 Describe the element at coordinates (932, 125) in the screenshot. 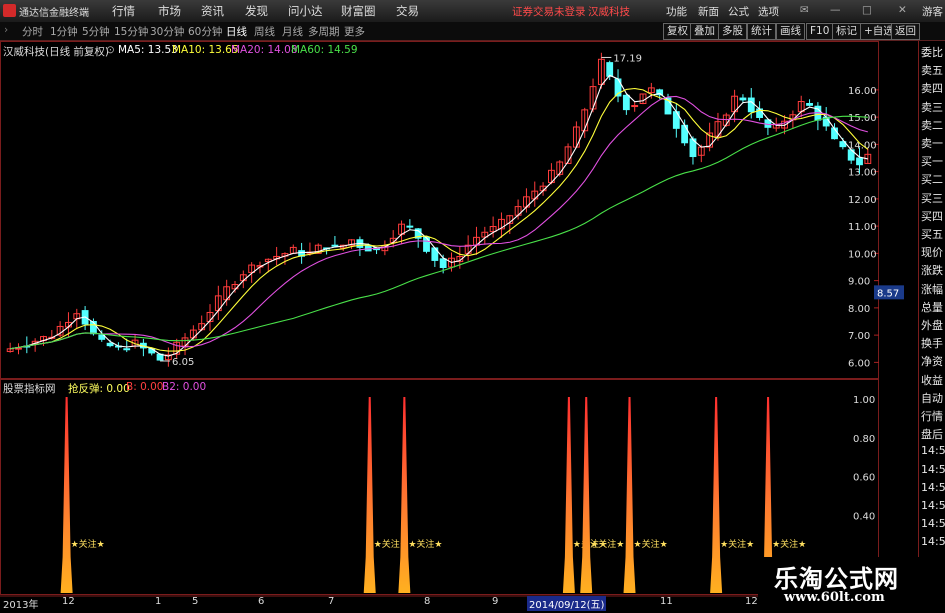

I see `side-panel-label: 卖二` at that location.